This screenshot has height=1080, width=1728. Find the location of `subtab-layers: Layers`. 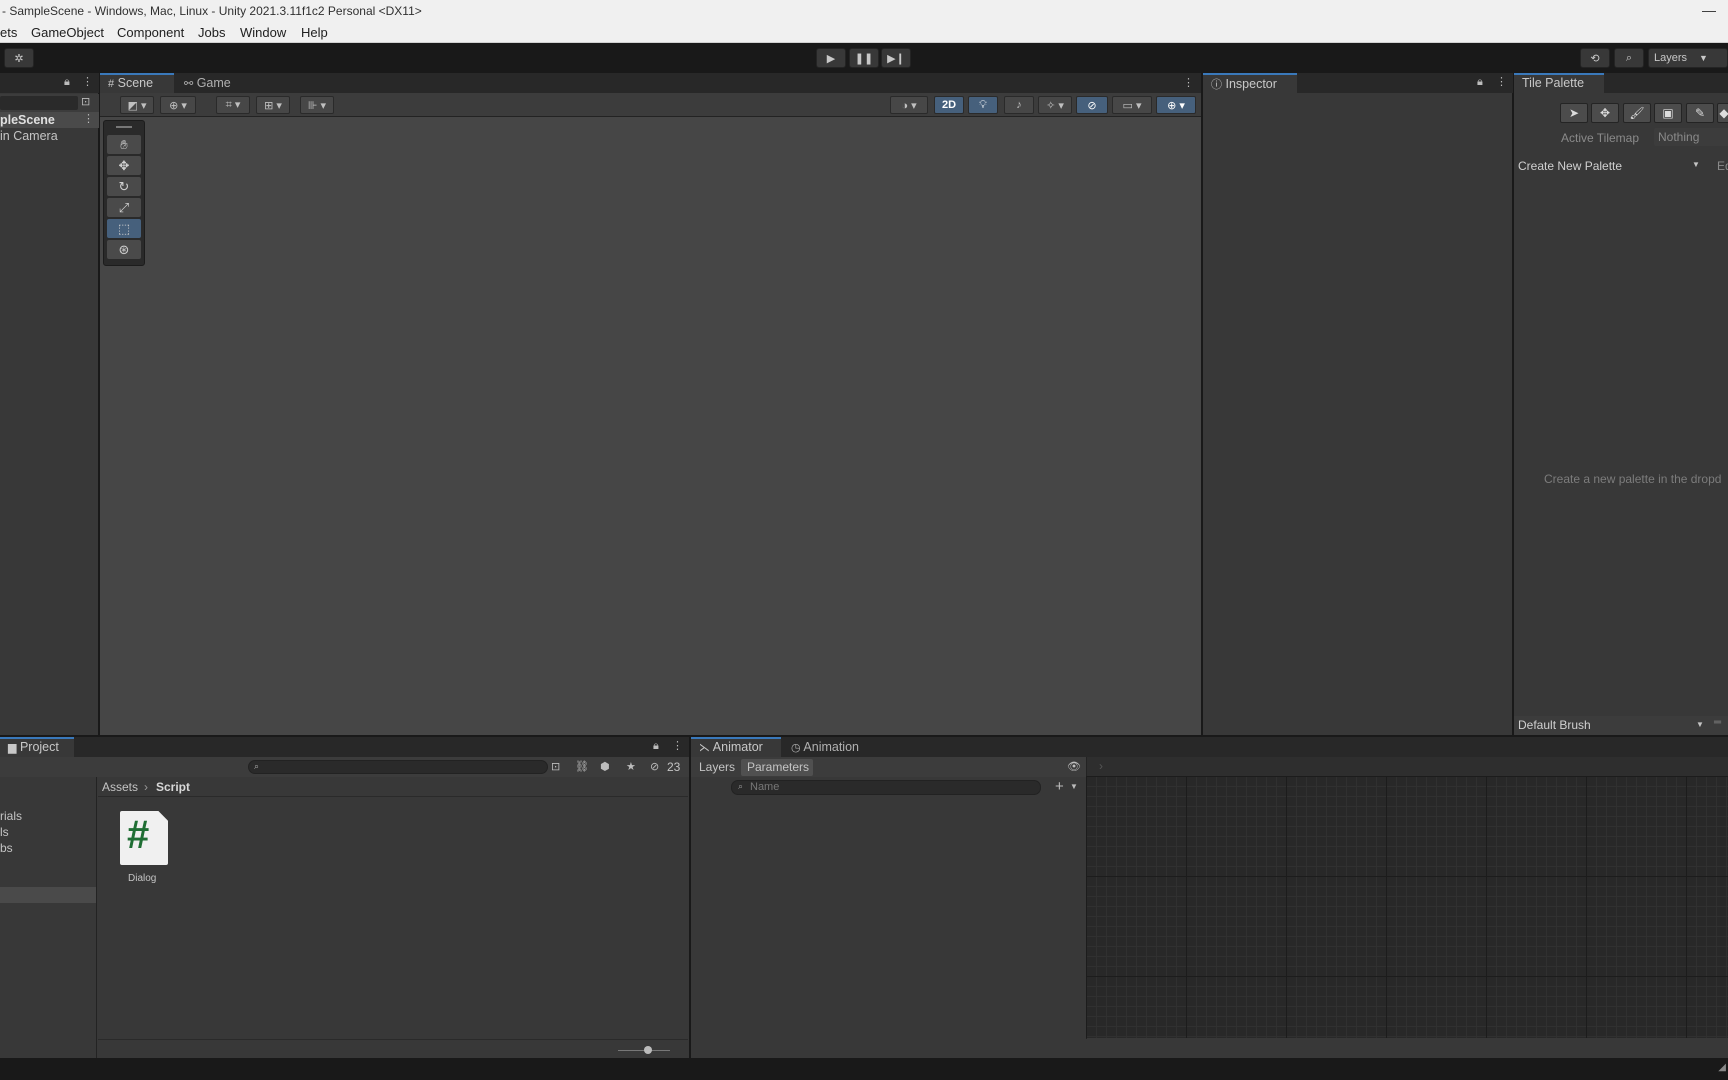

subtab-layers: Layers is located at coordinates (716, 767).